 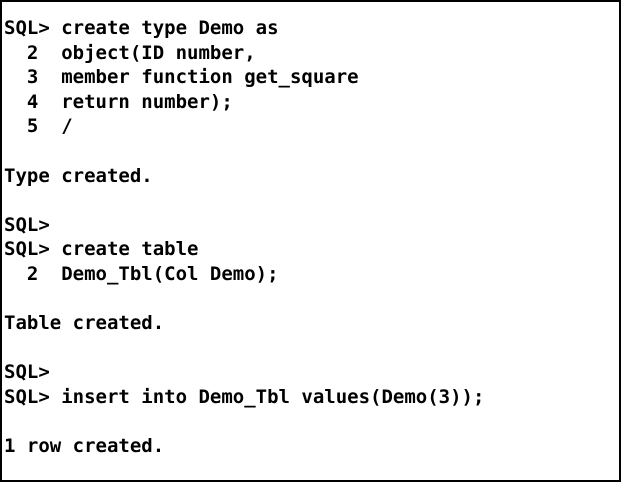 I want to click on console-line: Type created., so click(x=78, y=175).